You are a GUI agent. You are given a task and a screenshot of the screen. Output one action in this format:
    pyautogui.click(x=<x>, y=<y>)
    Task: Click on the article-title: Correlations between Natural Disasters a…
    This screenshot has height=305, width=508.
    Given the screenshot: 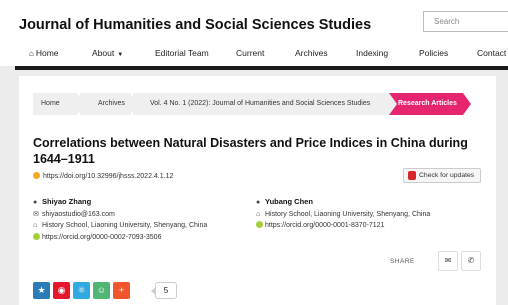 What is the action you would take?
    pyautogui.click(x=250, y=151)
    